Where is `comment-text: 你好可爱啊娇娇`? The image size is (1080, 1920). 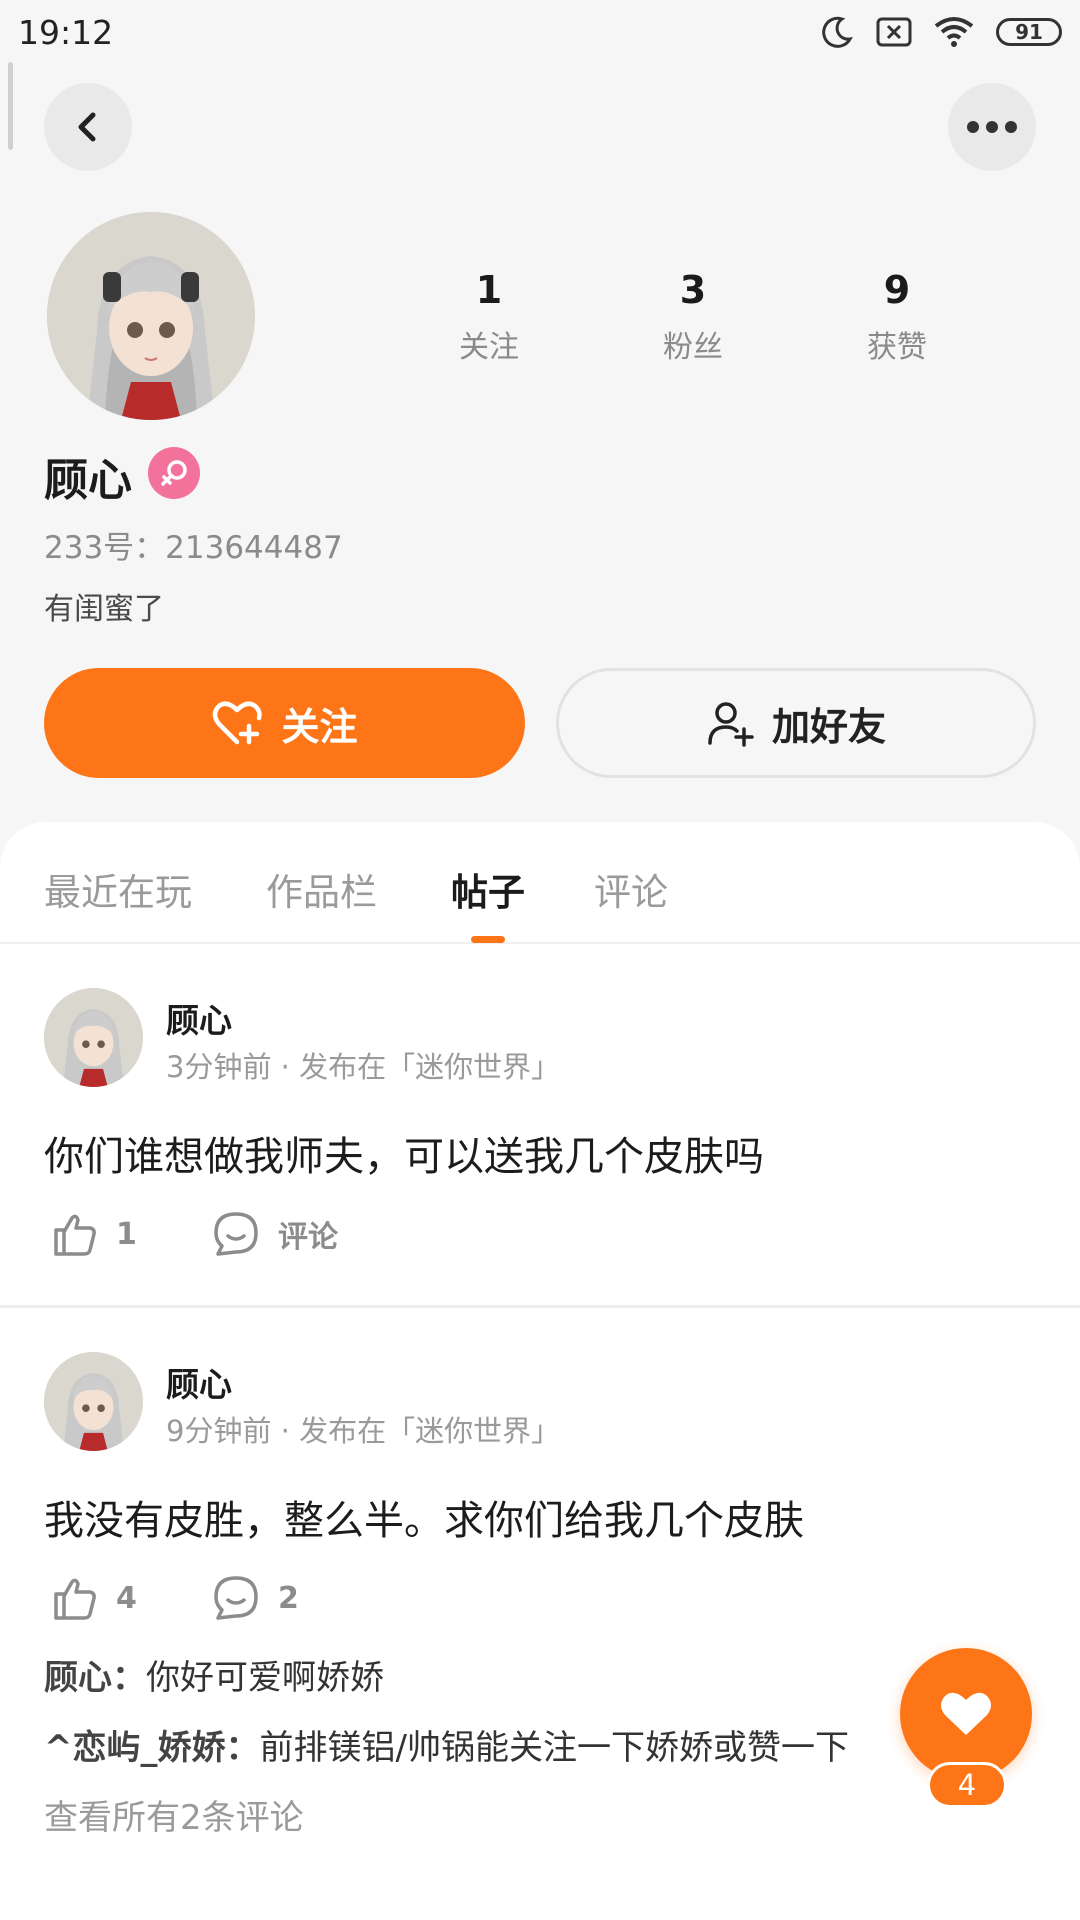 comment-text: 你好可爱啊娇娇 is located at coordinates (265, 1678).